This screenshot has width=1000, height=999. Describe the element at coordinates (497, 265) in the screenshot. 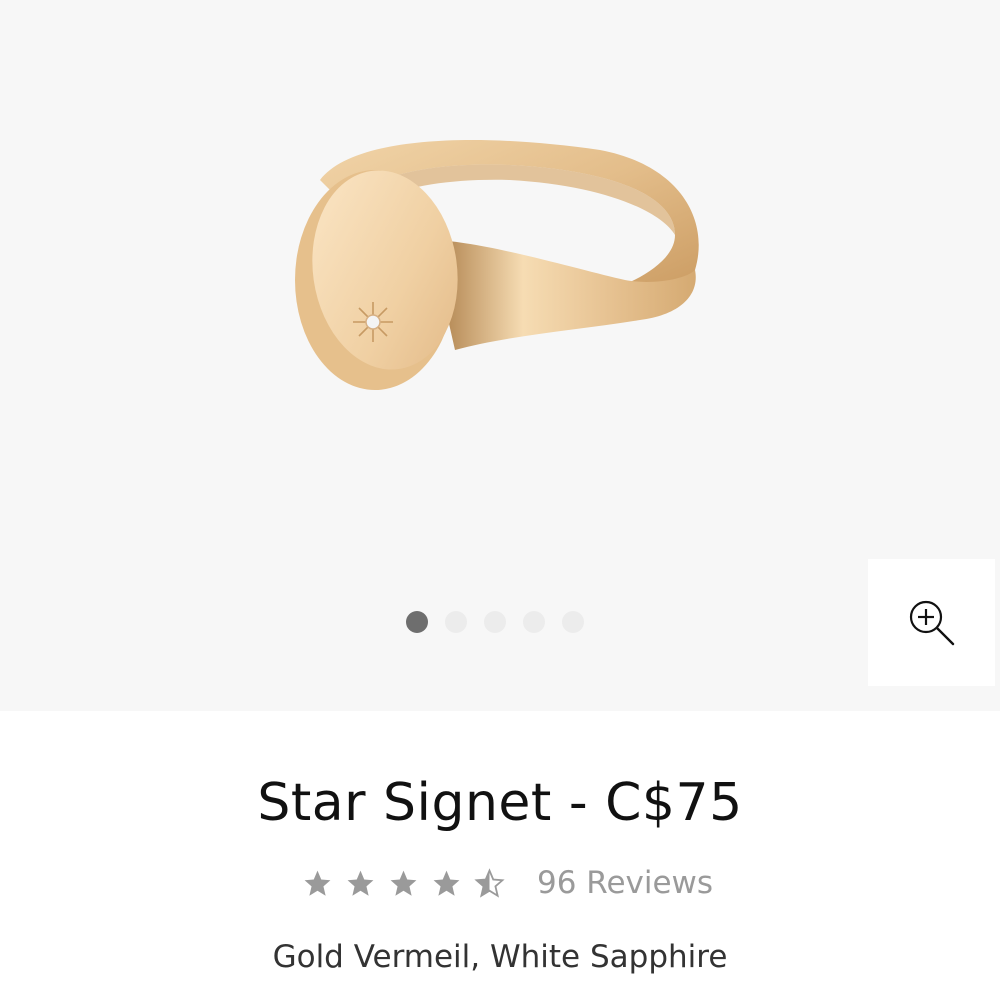

I see `product-image` at that location.